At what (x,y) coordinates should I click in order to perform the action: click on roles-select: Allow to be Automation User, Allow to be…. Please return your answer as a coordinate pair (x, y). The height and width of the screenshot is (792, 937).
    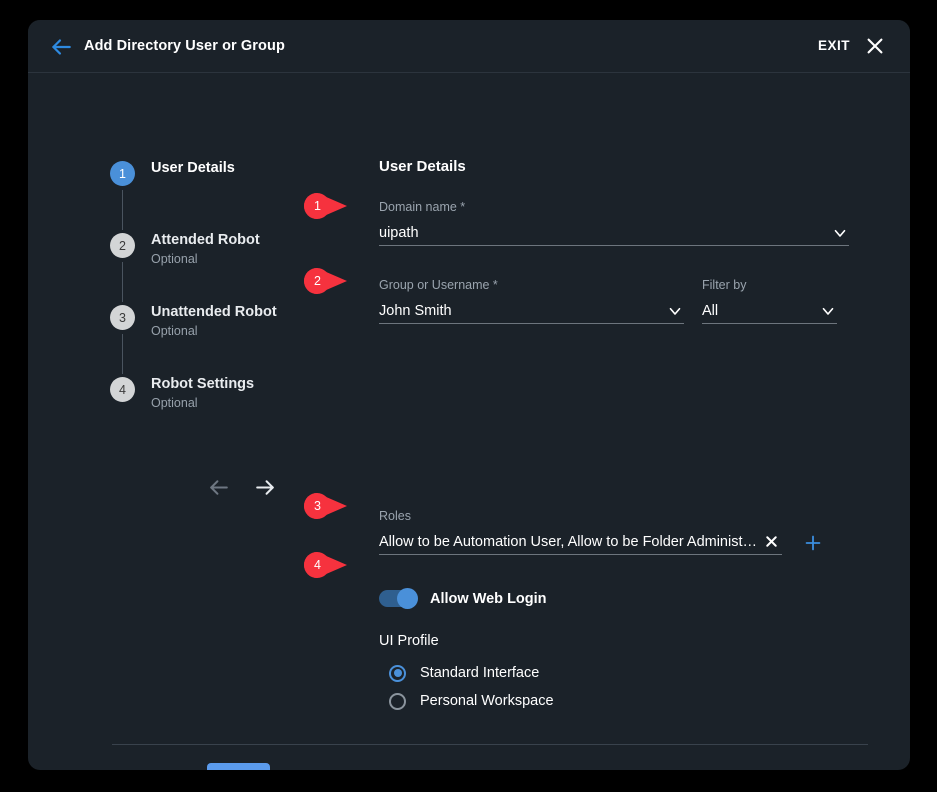
    Looking at the image, I should click on (580, 542).